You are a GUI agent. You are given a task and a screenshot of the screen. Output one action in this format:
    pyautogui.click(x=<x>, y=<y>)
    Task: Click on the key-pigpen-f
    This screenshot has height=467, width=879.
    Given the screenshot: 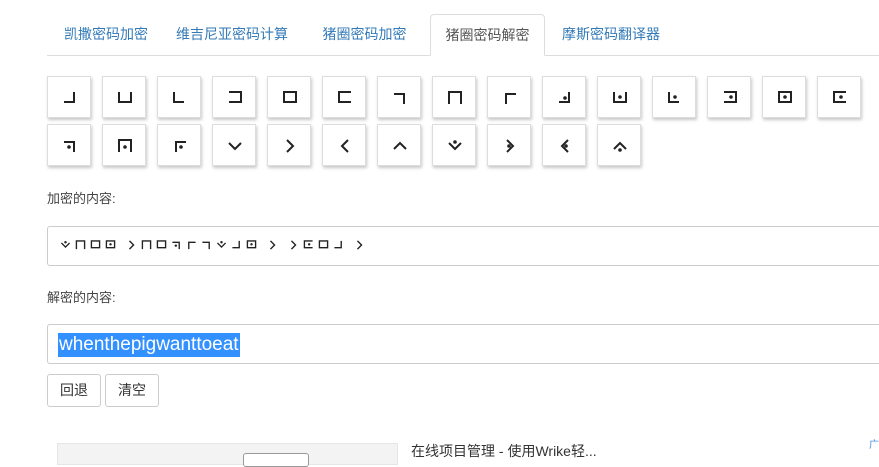 What is the action you would take?
    pyautogui.click(x=344, y=97)
    